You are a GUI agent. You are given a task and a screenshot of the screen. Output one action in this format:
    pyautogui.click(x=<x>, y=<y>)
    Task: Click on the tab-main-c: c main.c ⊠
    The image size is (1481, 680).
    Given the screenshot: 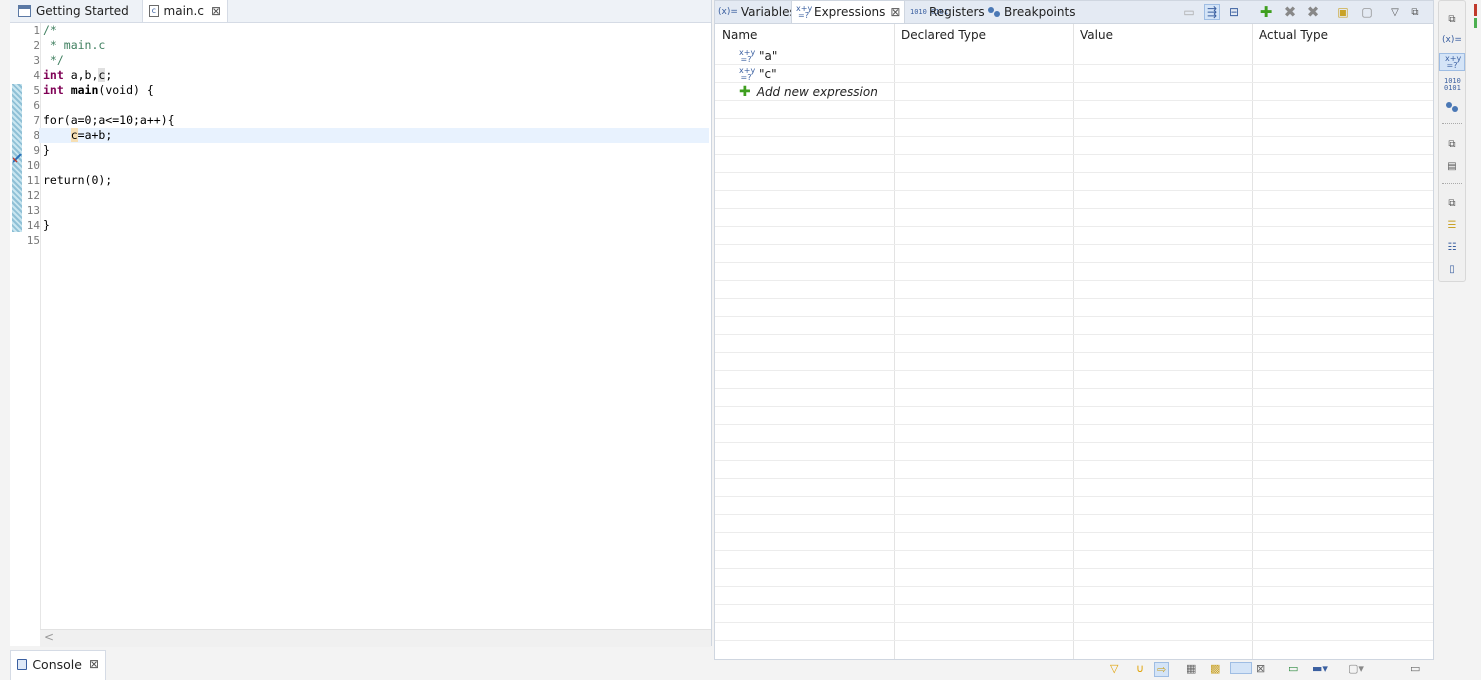 What is the action you would take?
    pyautogui.click(x=185, y=11)
    